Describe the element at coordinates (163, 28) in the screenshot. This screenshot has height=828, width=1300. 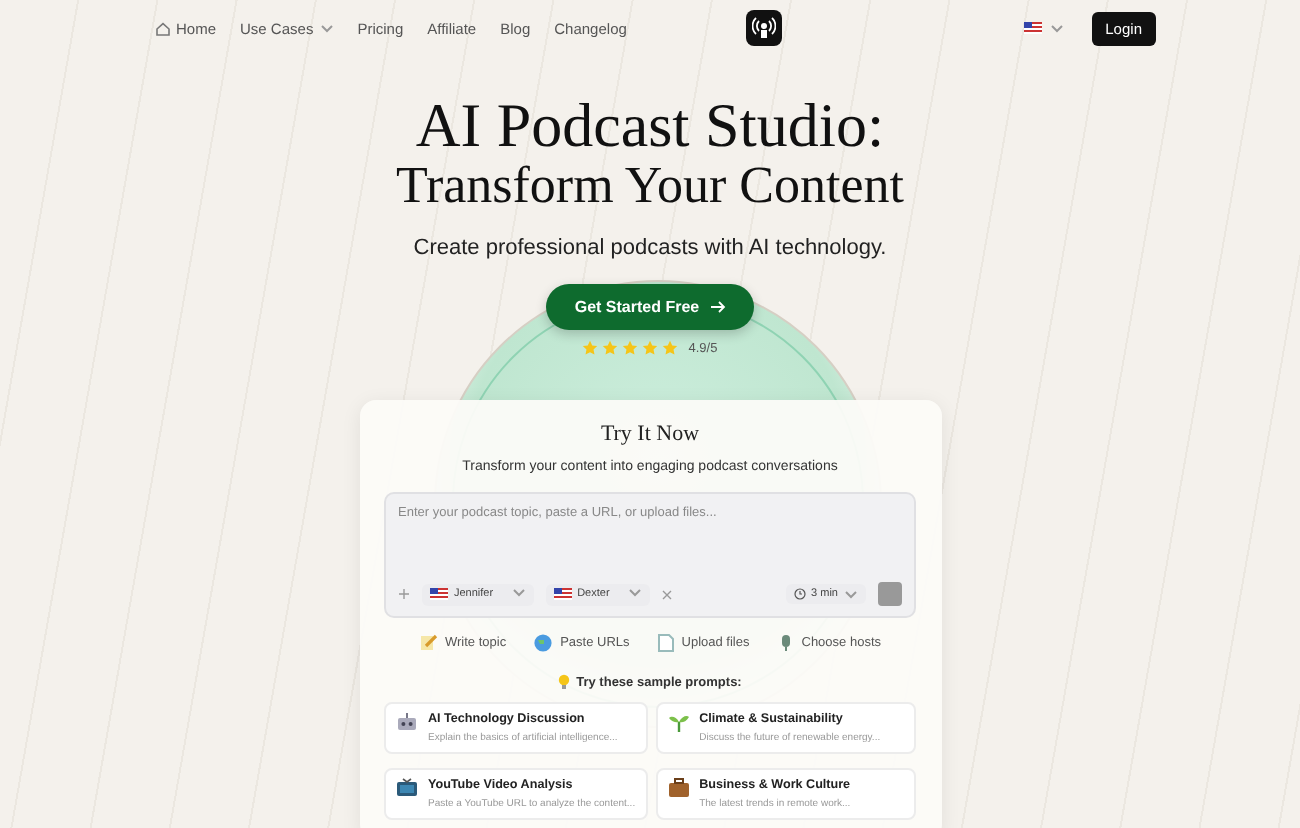
I see `home-icon` at that location.